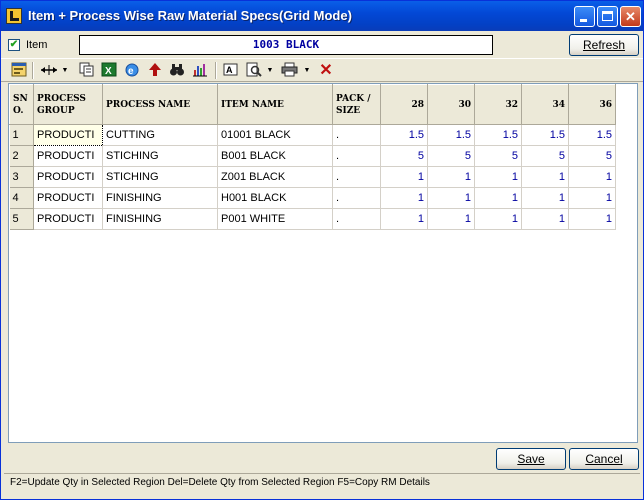 The width and height of the screenshot is (644, 500). Describe the element at coordinates (160, 104) in the screenshot. I see `header-process-name: PROCESS NAME` at that location.